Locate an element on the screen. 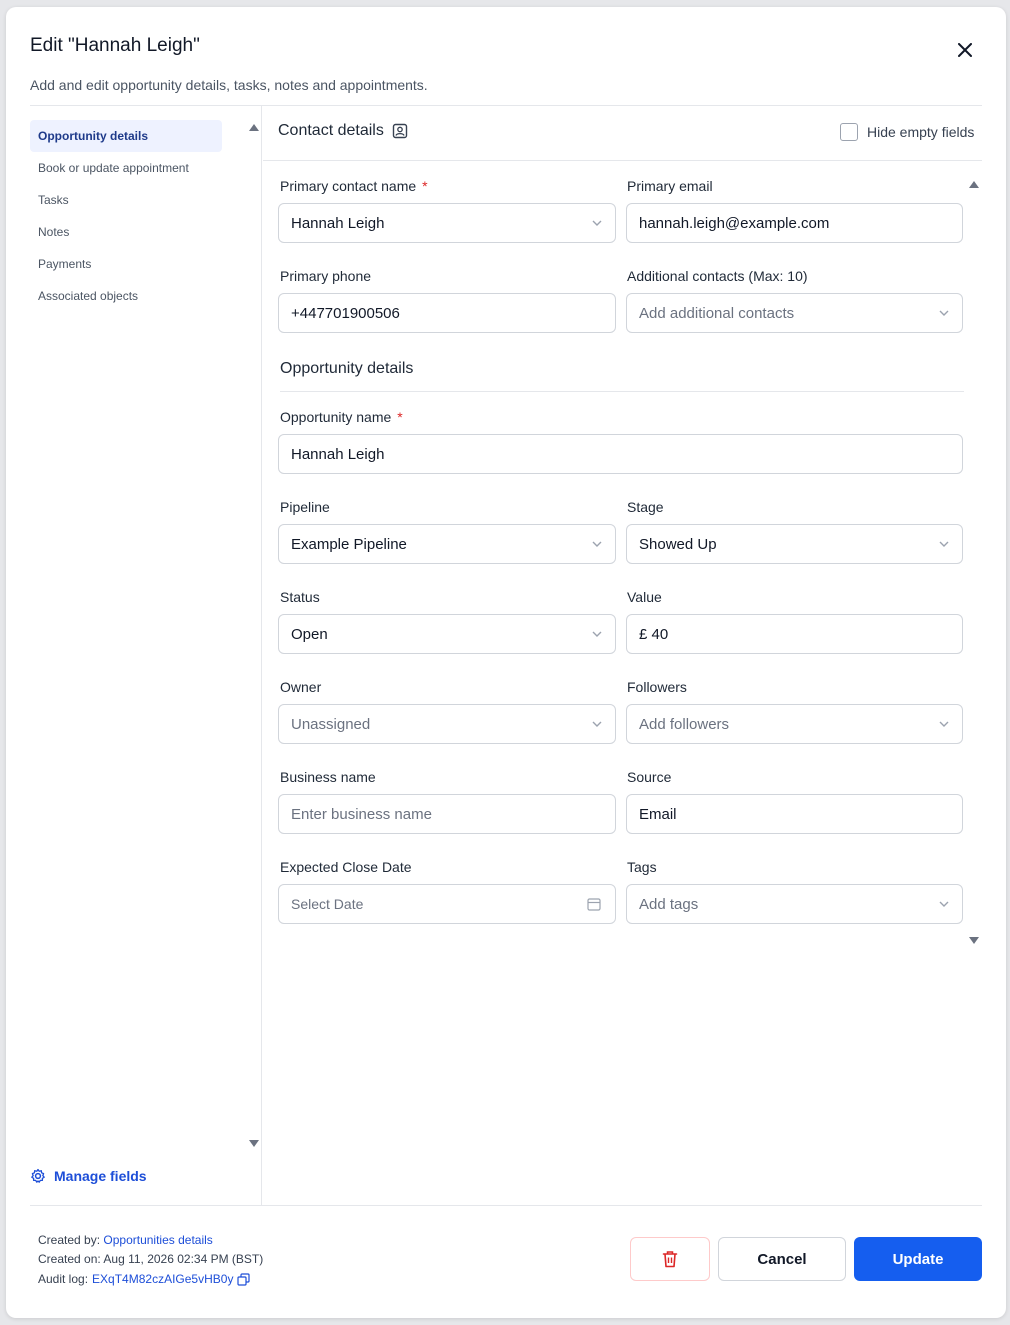 The width and height of the screenshot is (1010, 1325). source-value: Email is located at coordinates (658, 814).